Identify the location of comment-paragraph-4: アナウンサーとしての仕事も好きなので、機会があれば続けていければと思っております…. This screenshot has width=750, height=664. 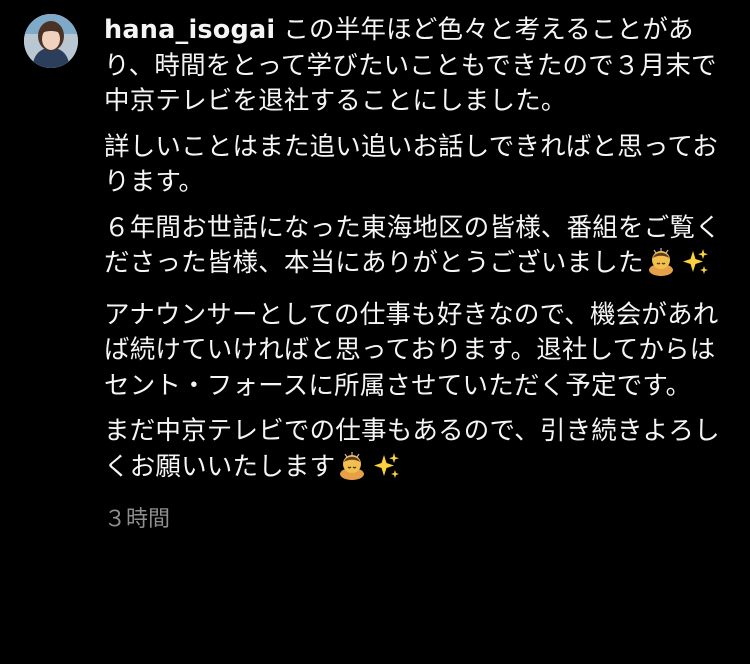
(419, 351).